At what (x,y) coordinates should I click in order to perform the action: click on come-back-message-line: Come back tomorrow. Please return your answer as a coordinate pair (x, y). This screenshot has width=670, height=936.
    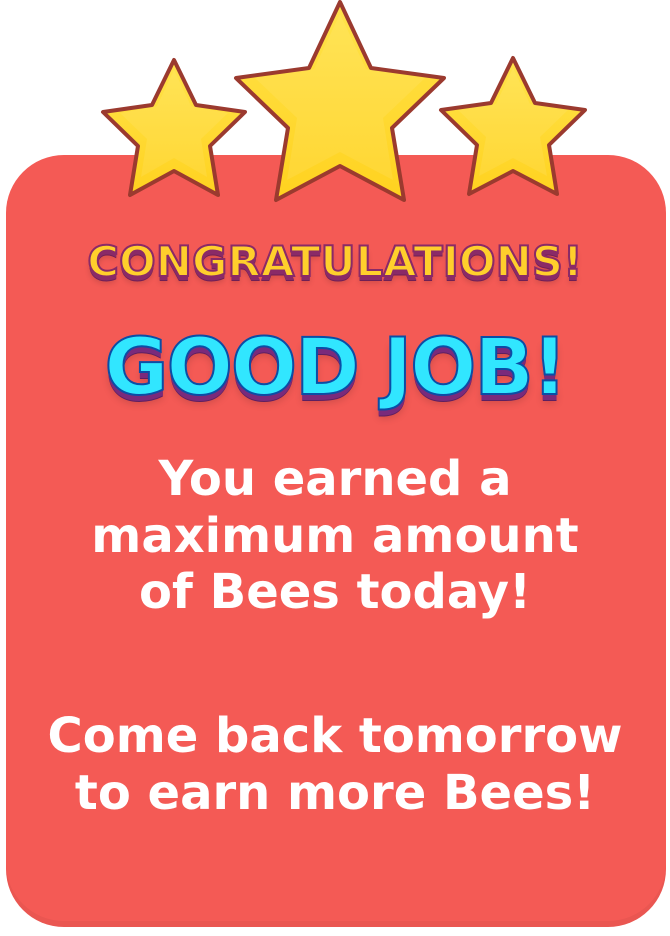
    Looking at the image, I should click on (335, 736).